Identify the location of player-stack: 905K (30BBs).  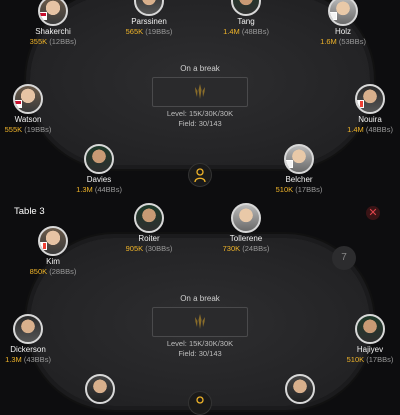
(149, 248).